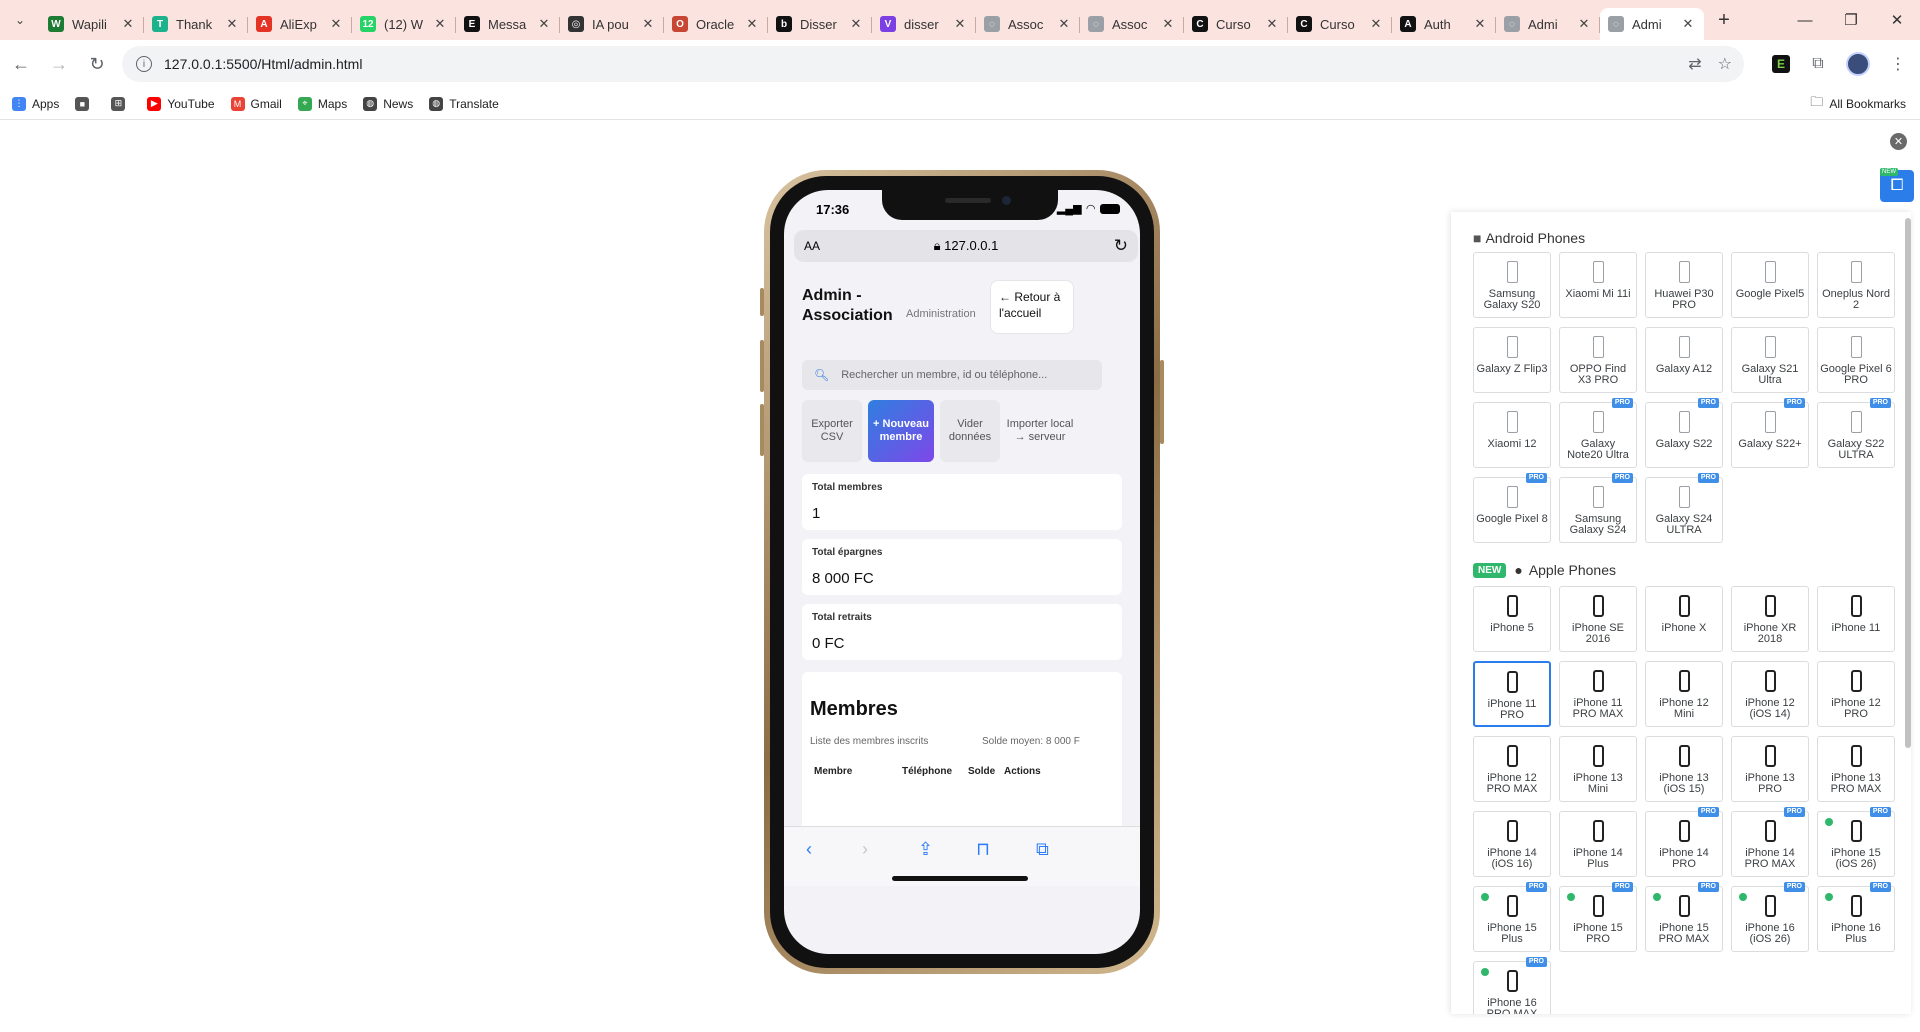 The height and width of the screenshot is (1032, 1920). I want to click on browser-tab: 12 (12) W ✕, so click(404, 24).